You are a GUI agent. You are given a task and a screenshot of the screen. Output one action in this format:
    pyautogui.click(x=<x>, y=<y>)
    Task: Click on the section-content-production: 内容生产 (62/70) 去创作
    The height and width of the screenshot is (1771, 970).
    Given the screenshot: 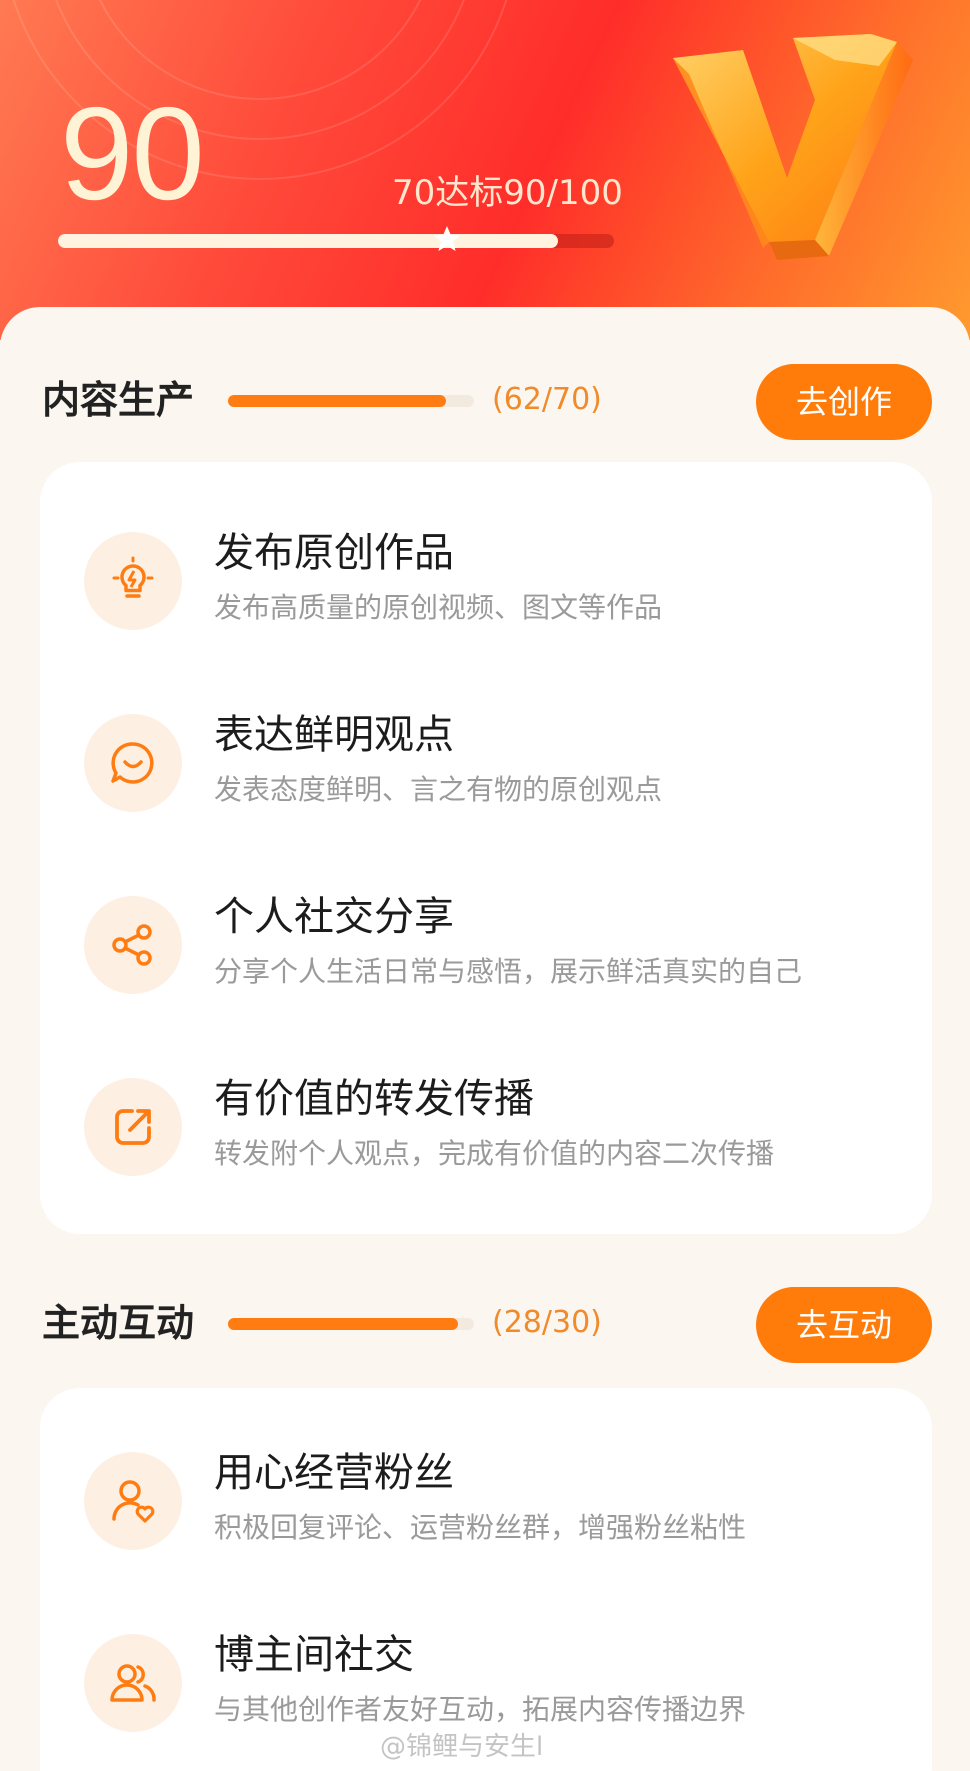 What is the action you would take?
    pyautogui.click(x=485, y=400)
    